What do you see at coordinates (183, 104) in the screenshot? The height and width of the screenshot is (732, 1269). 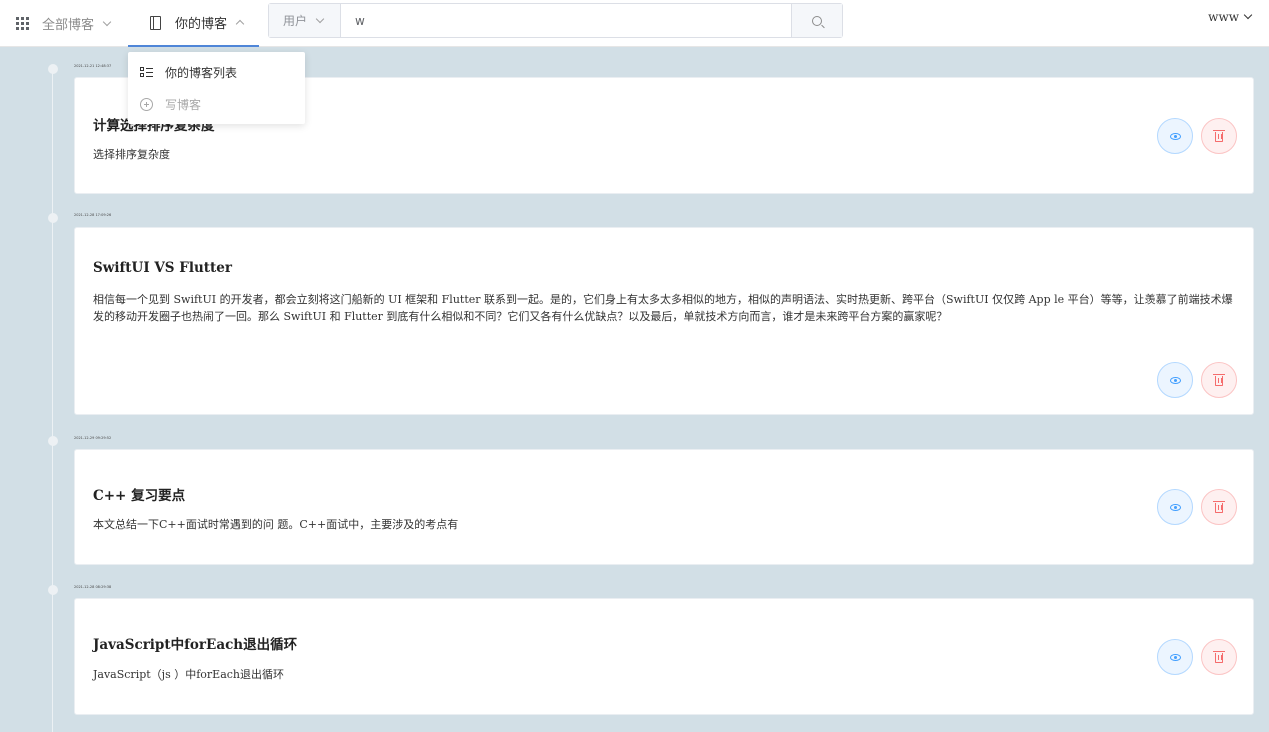 I see `dropdown-item-label: 写博客` at bounding box center [183, 104].